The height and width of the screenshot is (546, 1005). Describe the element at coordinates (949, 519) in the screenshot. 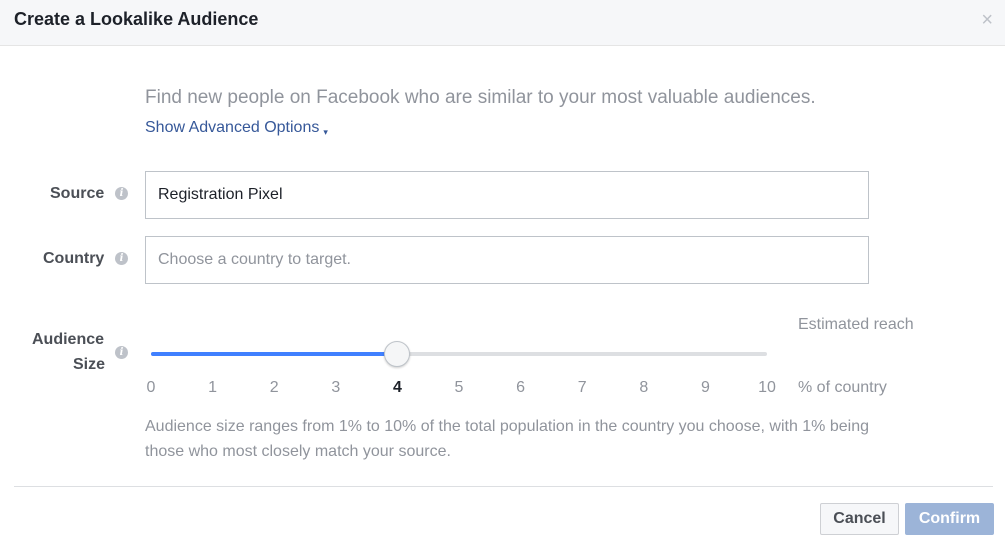

I see `confirm-button: Confirm` at that location.